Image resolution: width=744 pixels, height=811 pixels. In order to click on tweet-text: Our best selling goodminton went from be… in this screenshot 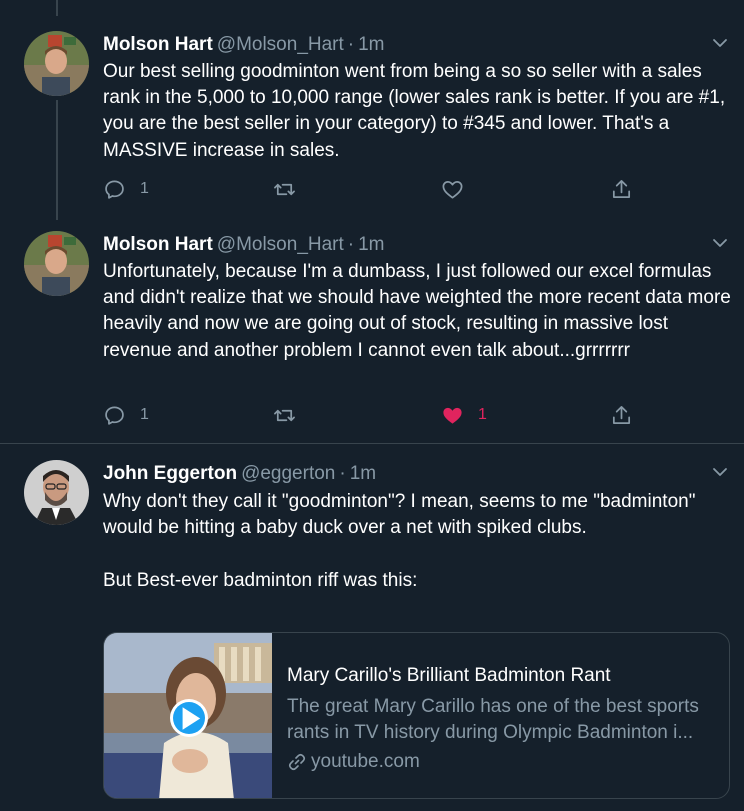, I will do `click(417, 111)`.